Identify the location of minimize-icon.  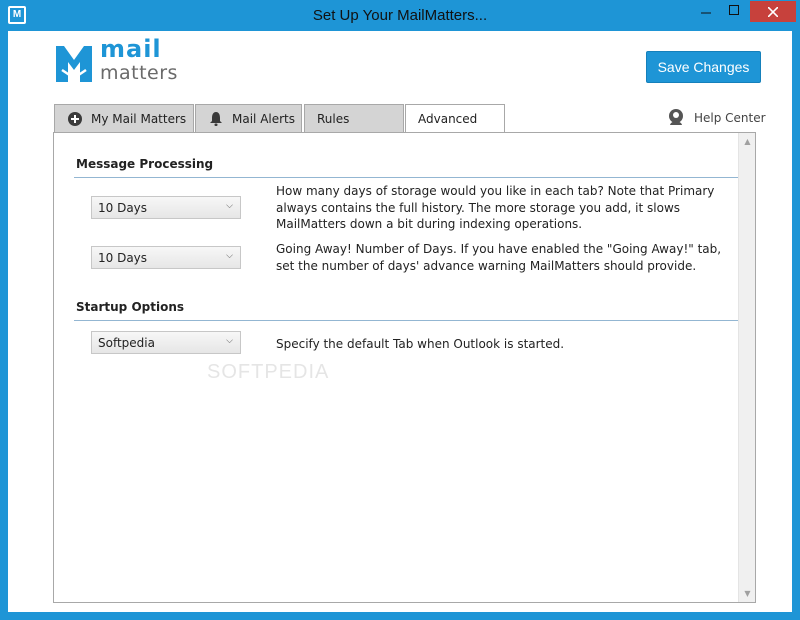
(706, 13).